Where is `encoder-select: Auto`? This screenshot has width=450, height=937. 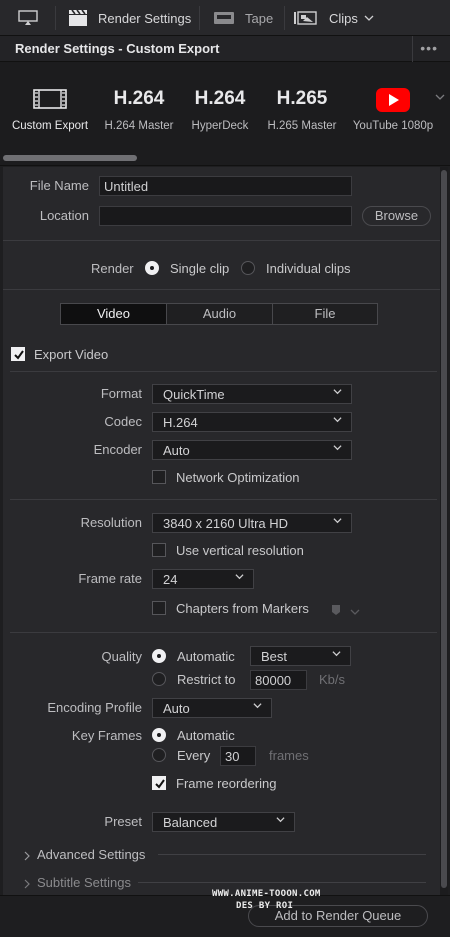
encoder-select: Auto is located at coordinates (252, 450).